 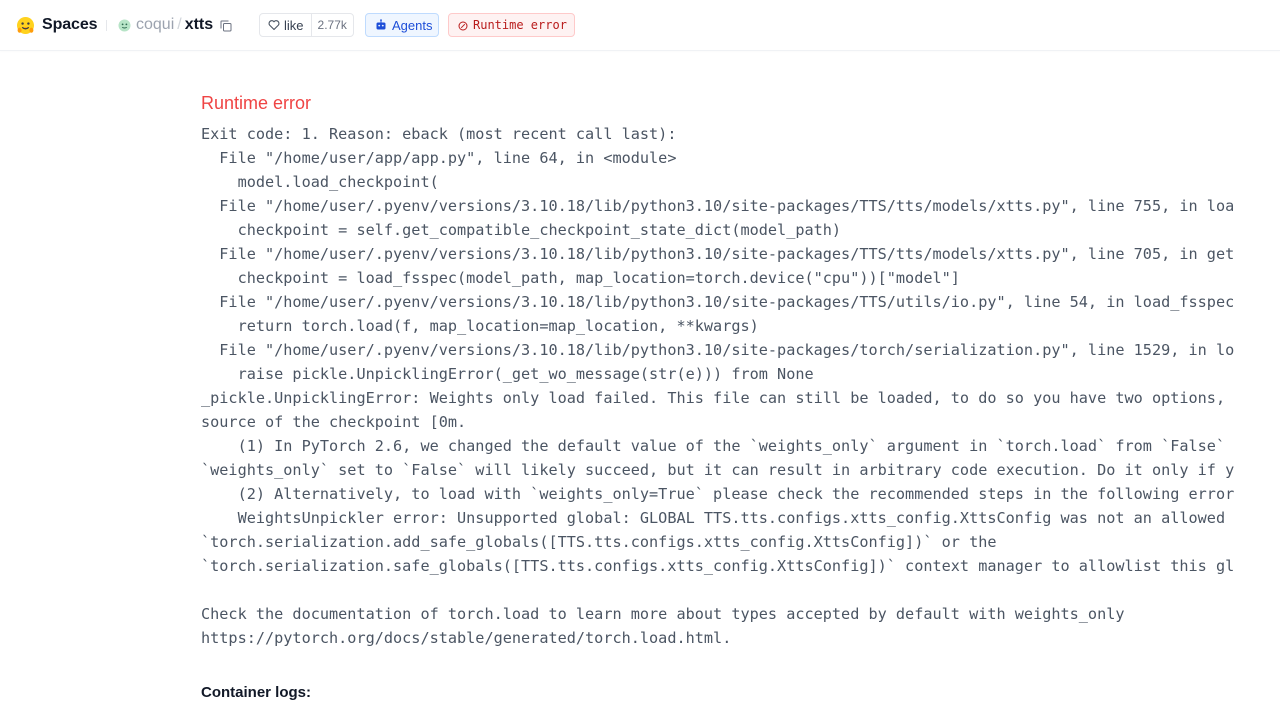 I want to click on org-avatar-icon, so click(x=124, y=25).